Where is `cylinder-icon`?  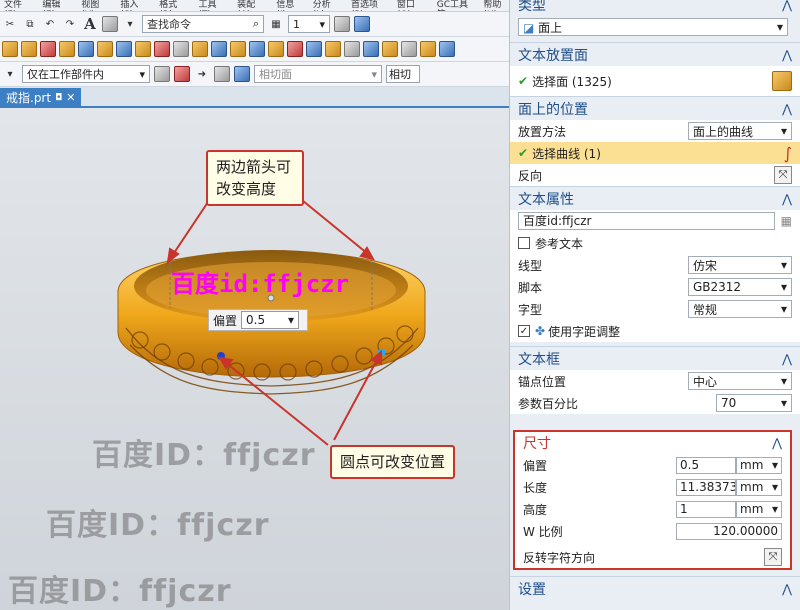
cylinder-icon is located at coordinates (29, 49).